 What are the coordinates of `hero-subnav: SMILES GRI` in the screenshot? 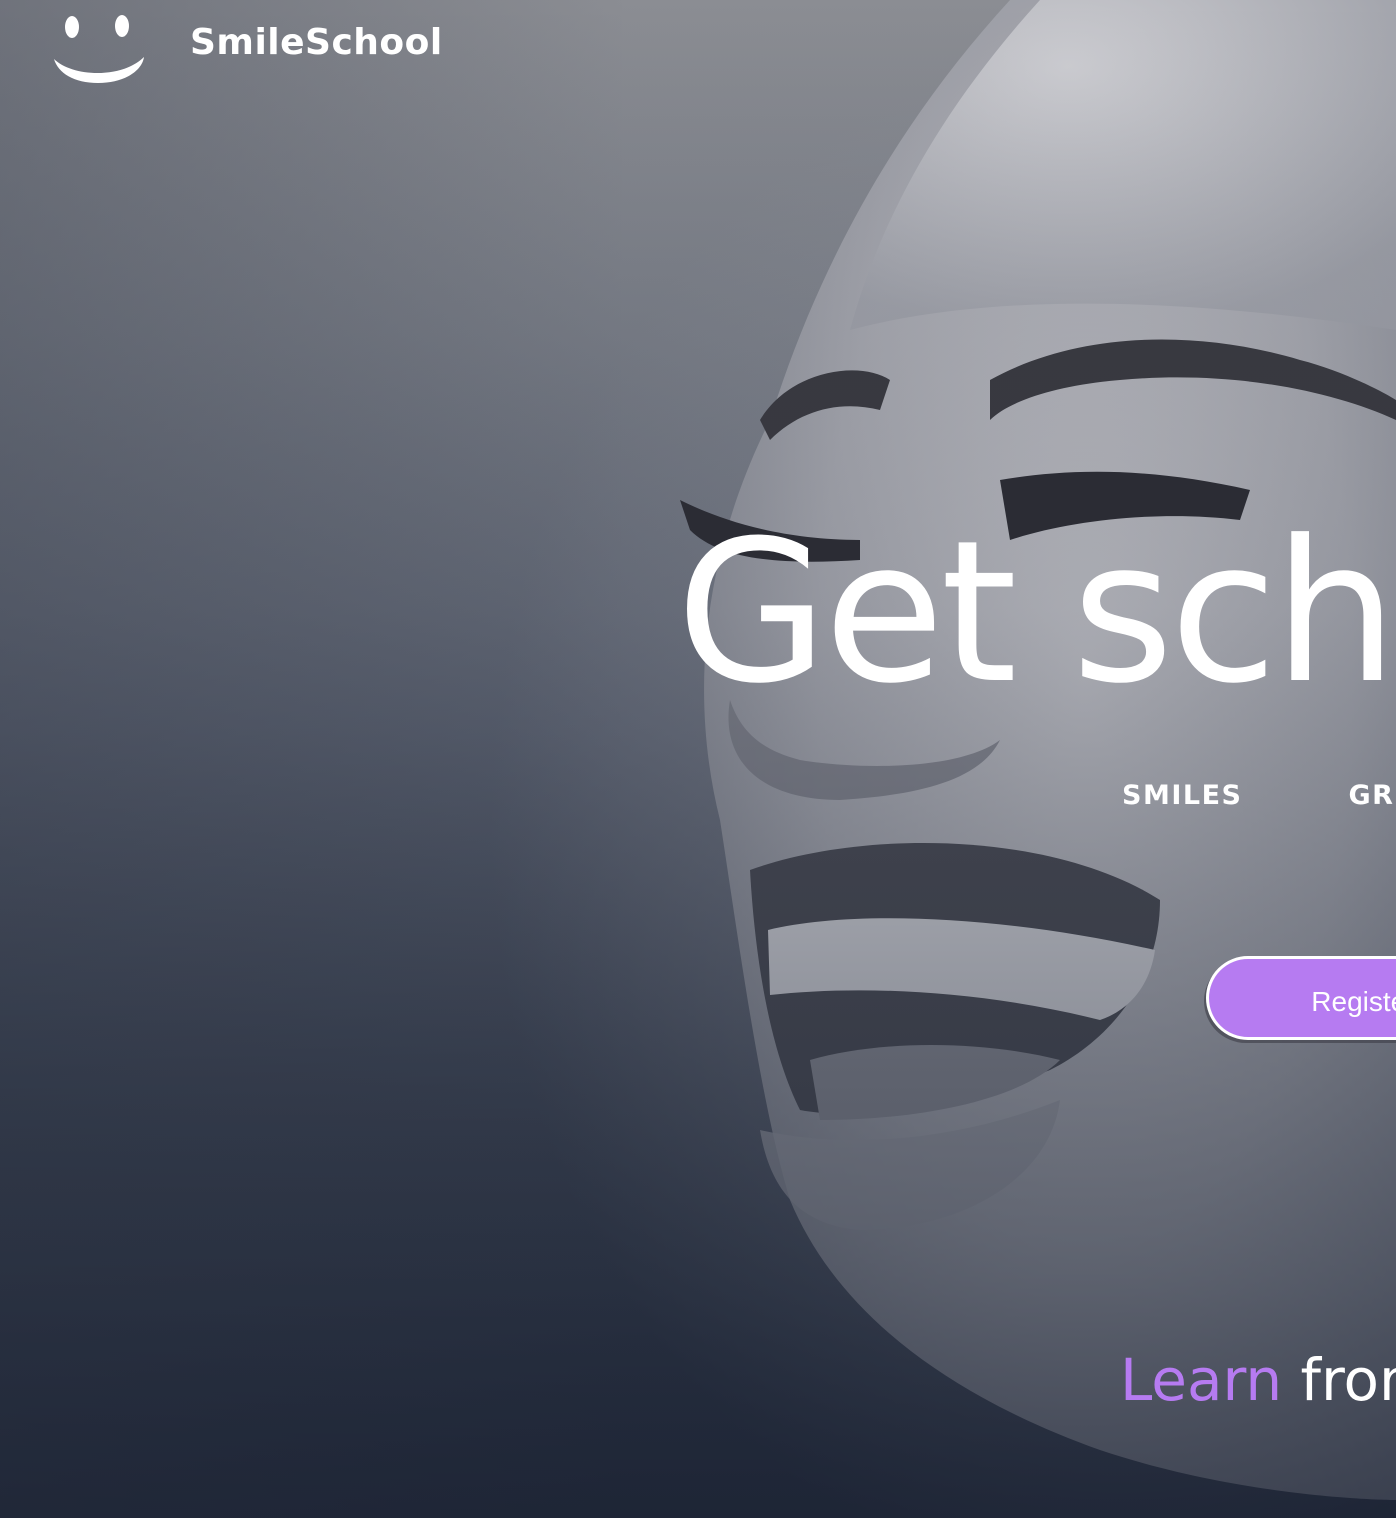 It's located at (1259, 795).